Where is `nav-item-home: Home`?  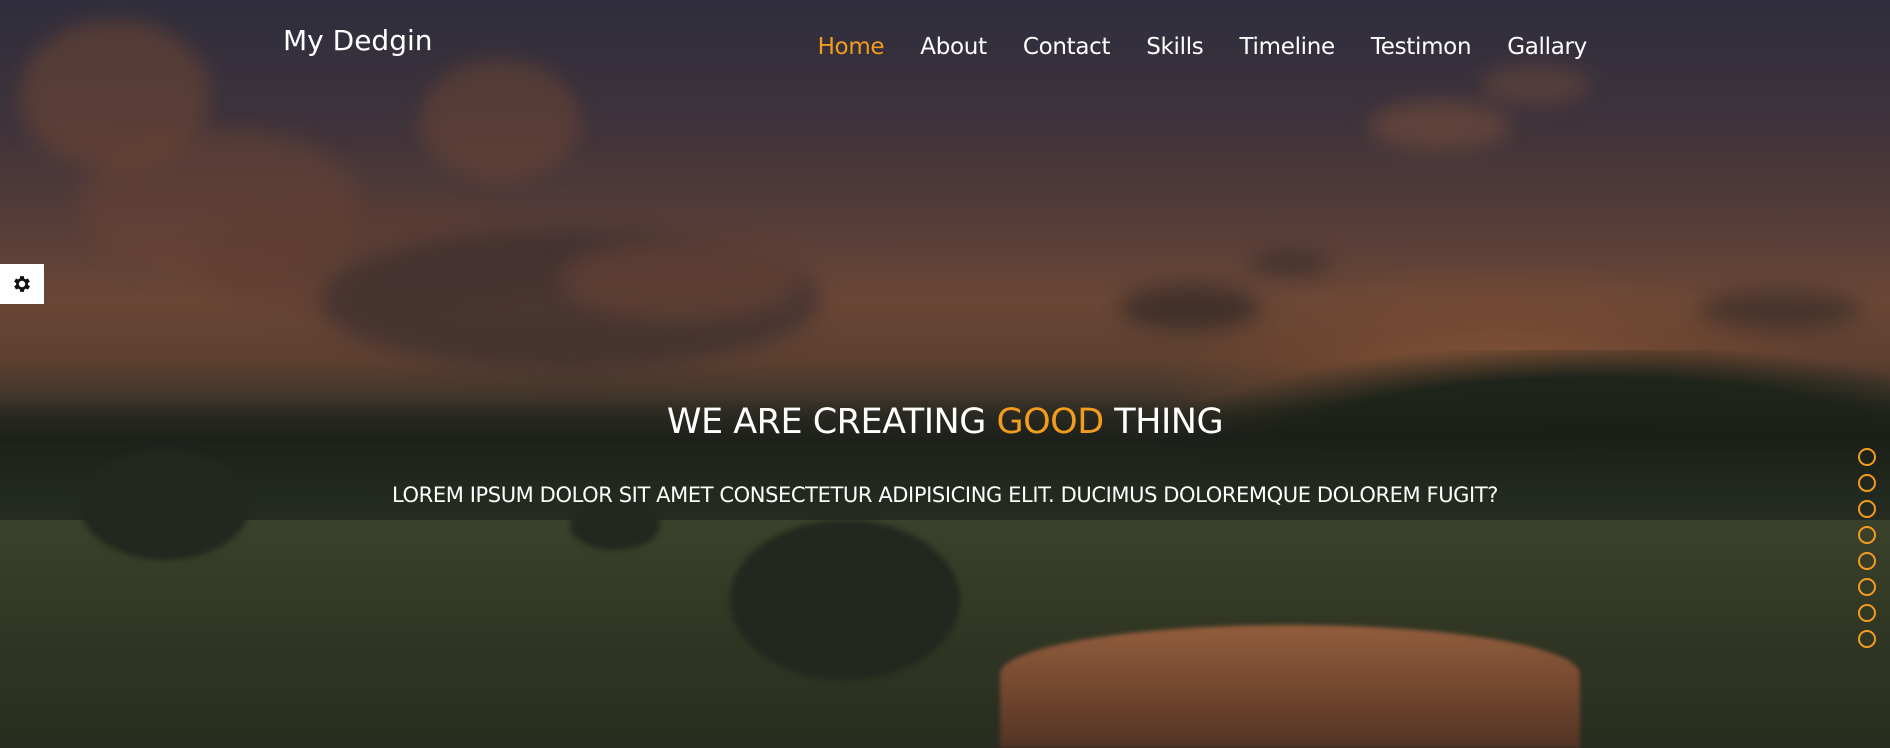
nav-item-home: Home is located at coordinates (851, 47).